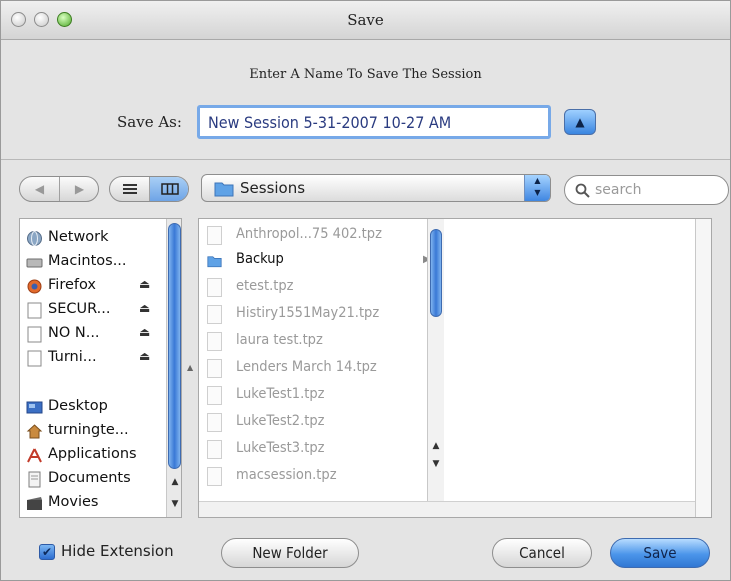 This screenshot has height=581, width=731. Describe the element at coordinates (646, 190) in the screenshot. I see `search-field: search` at that location.